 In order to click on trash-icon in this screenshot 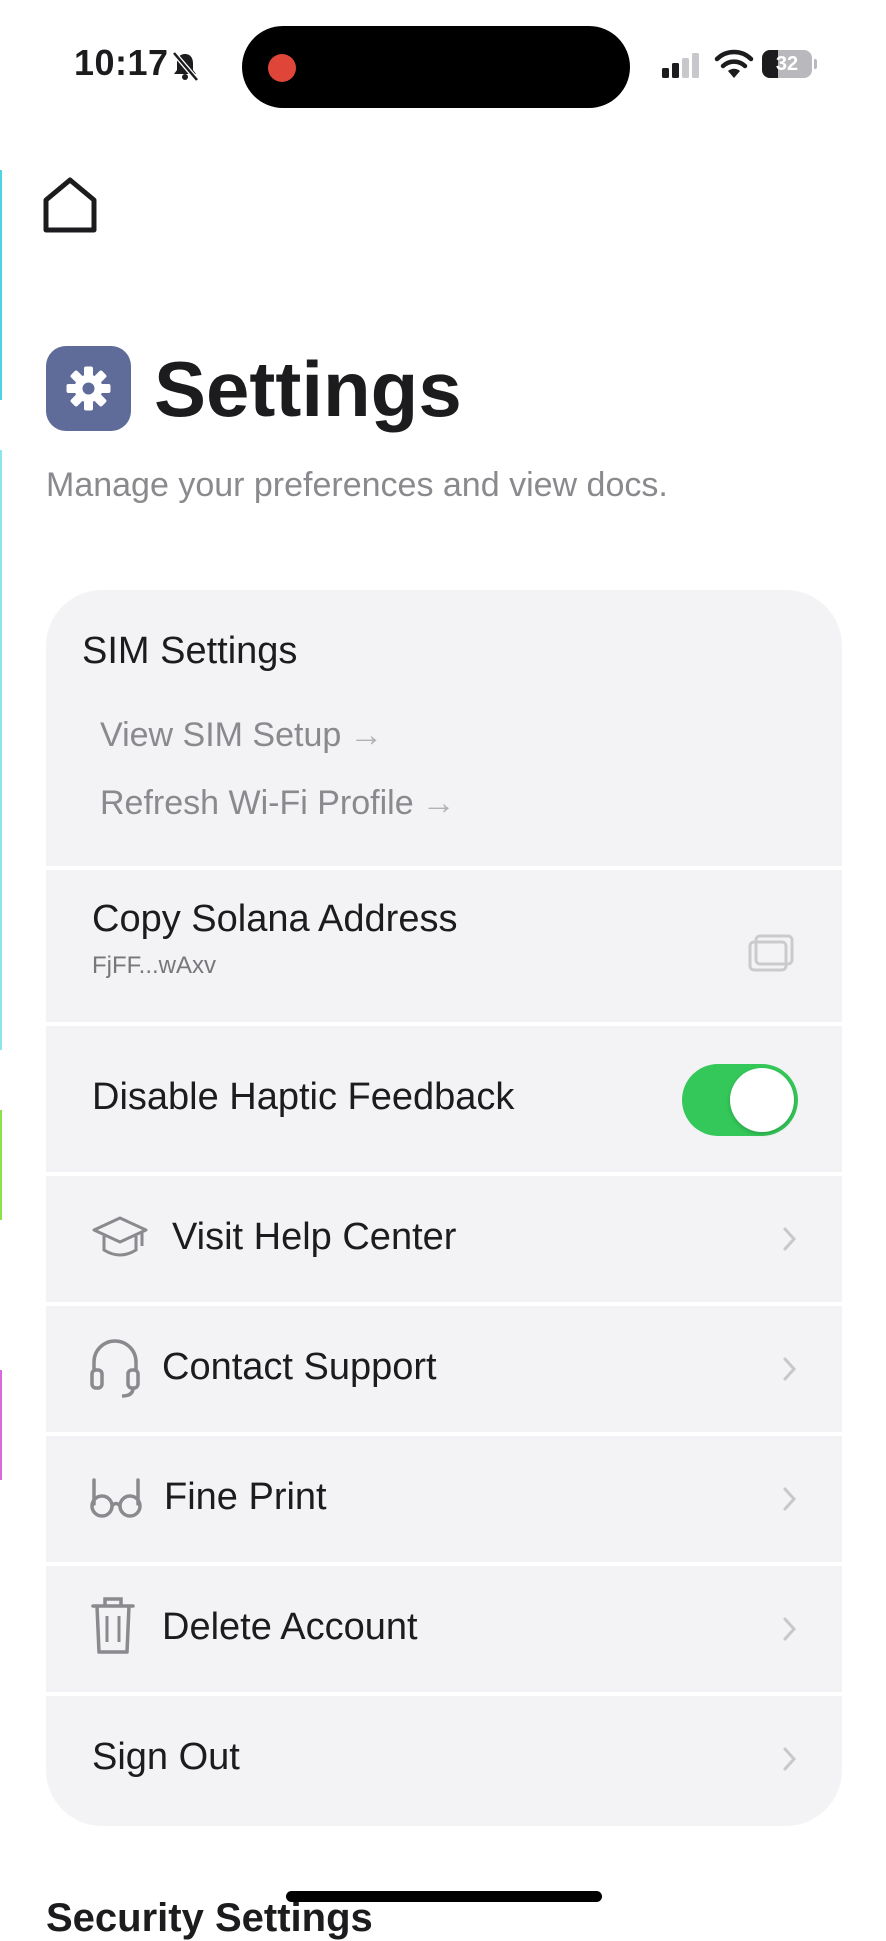, I will do `click(113, 1625)`.